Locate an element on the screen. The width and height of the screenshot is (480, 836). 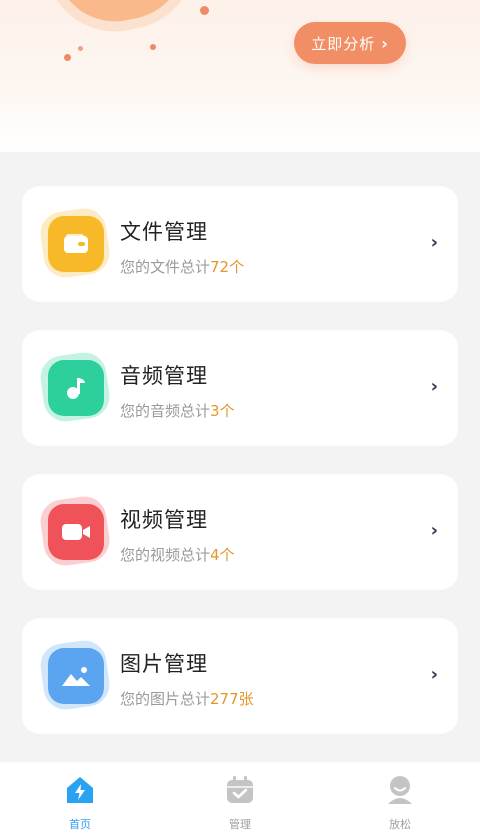
card-subtitle: 您的文件总计72个 is located at coordinates (182, 267).